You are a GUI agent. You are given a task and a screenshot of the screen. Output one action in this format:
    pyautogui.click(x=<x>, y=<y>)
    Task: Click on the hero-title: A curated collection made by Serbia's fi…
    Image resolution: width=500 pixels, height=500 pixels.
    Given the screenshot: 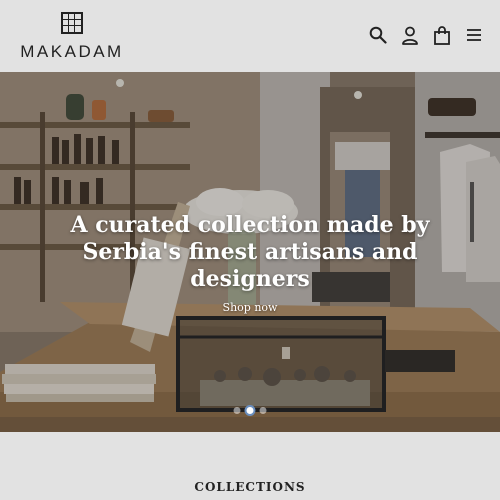 What is the action you would take?
    pyautogui.click(x=250, y=252)
    